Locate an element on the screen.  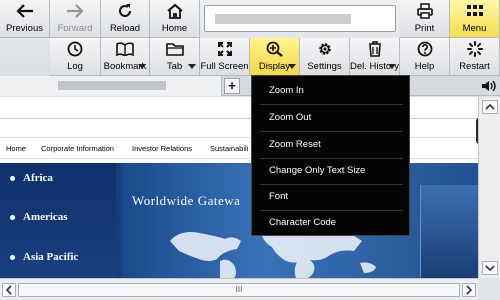
chevron-left-icon is located at coordinates (9, 290).